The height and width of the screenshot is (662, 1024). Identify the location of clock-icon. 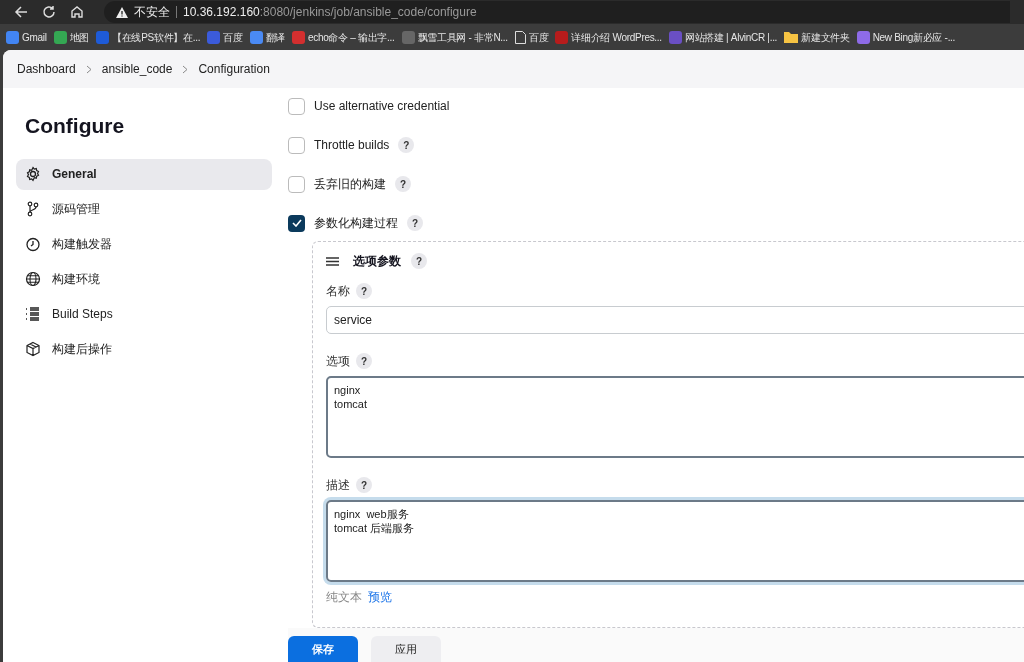
(33, 244).